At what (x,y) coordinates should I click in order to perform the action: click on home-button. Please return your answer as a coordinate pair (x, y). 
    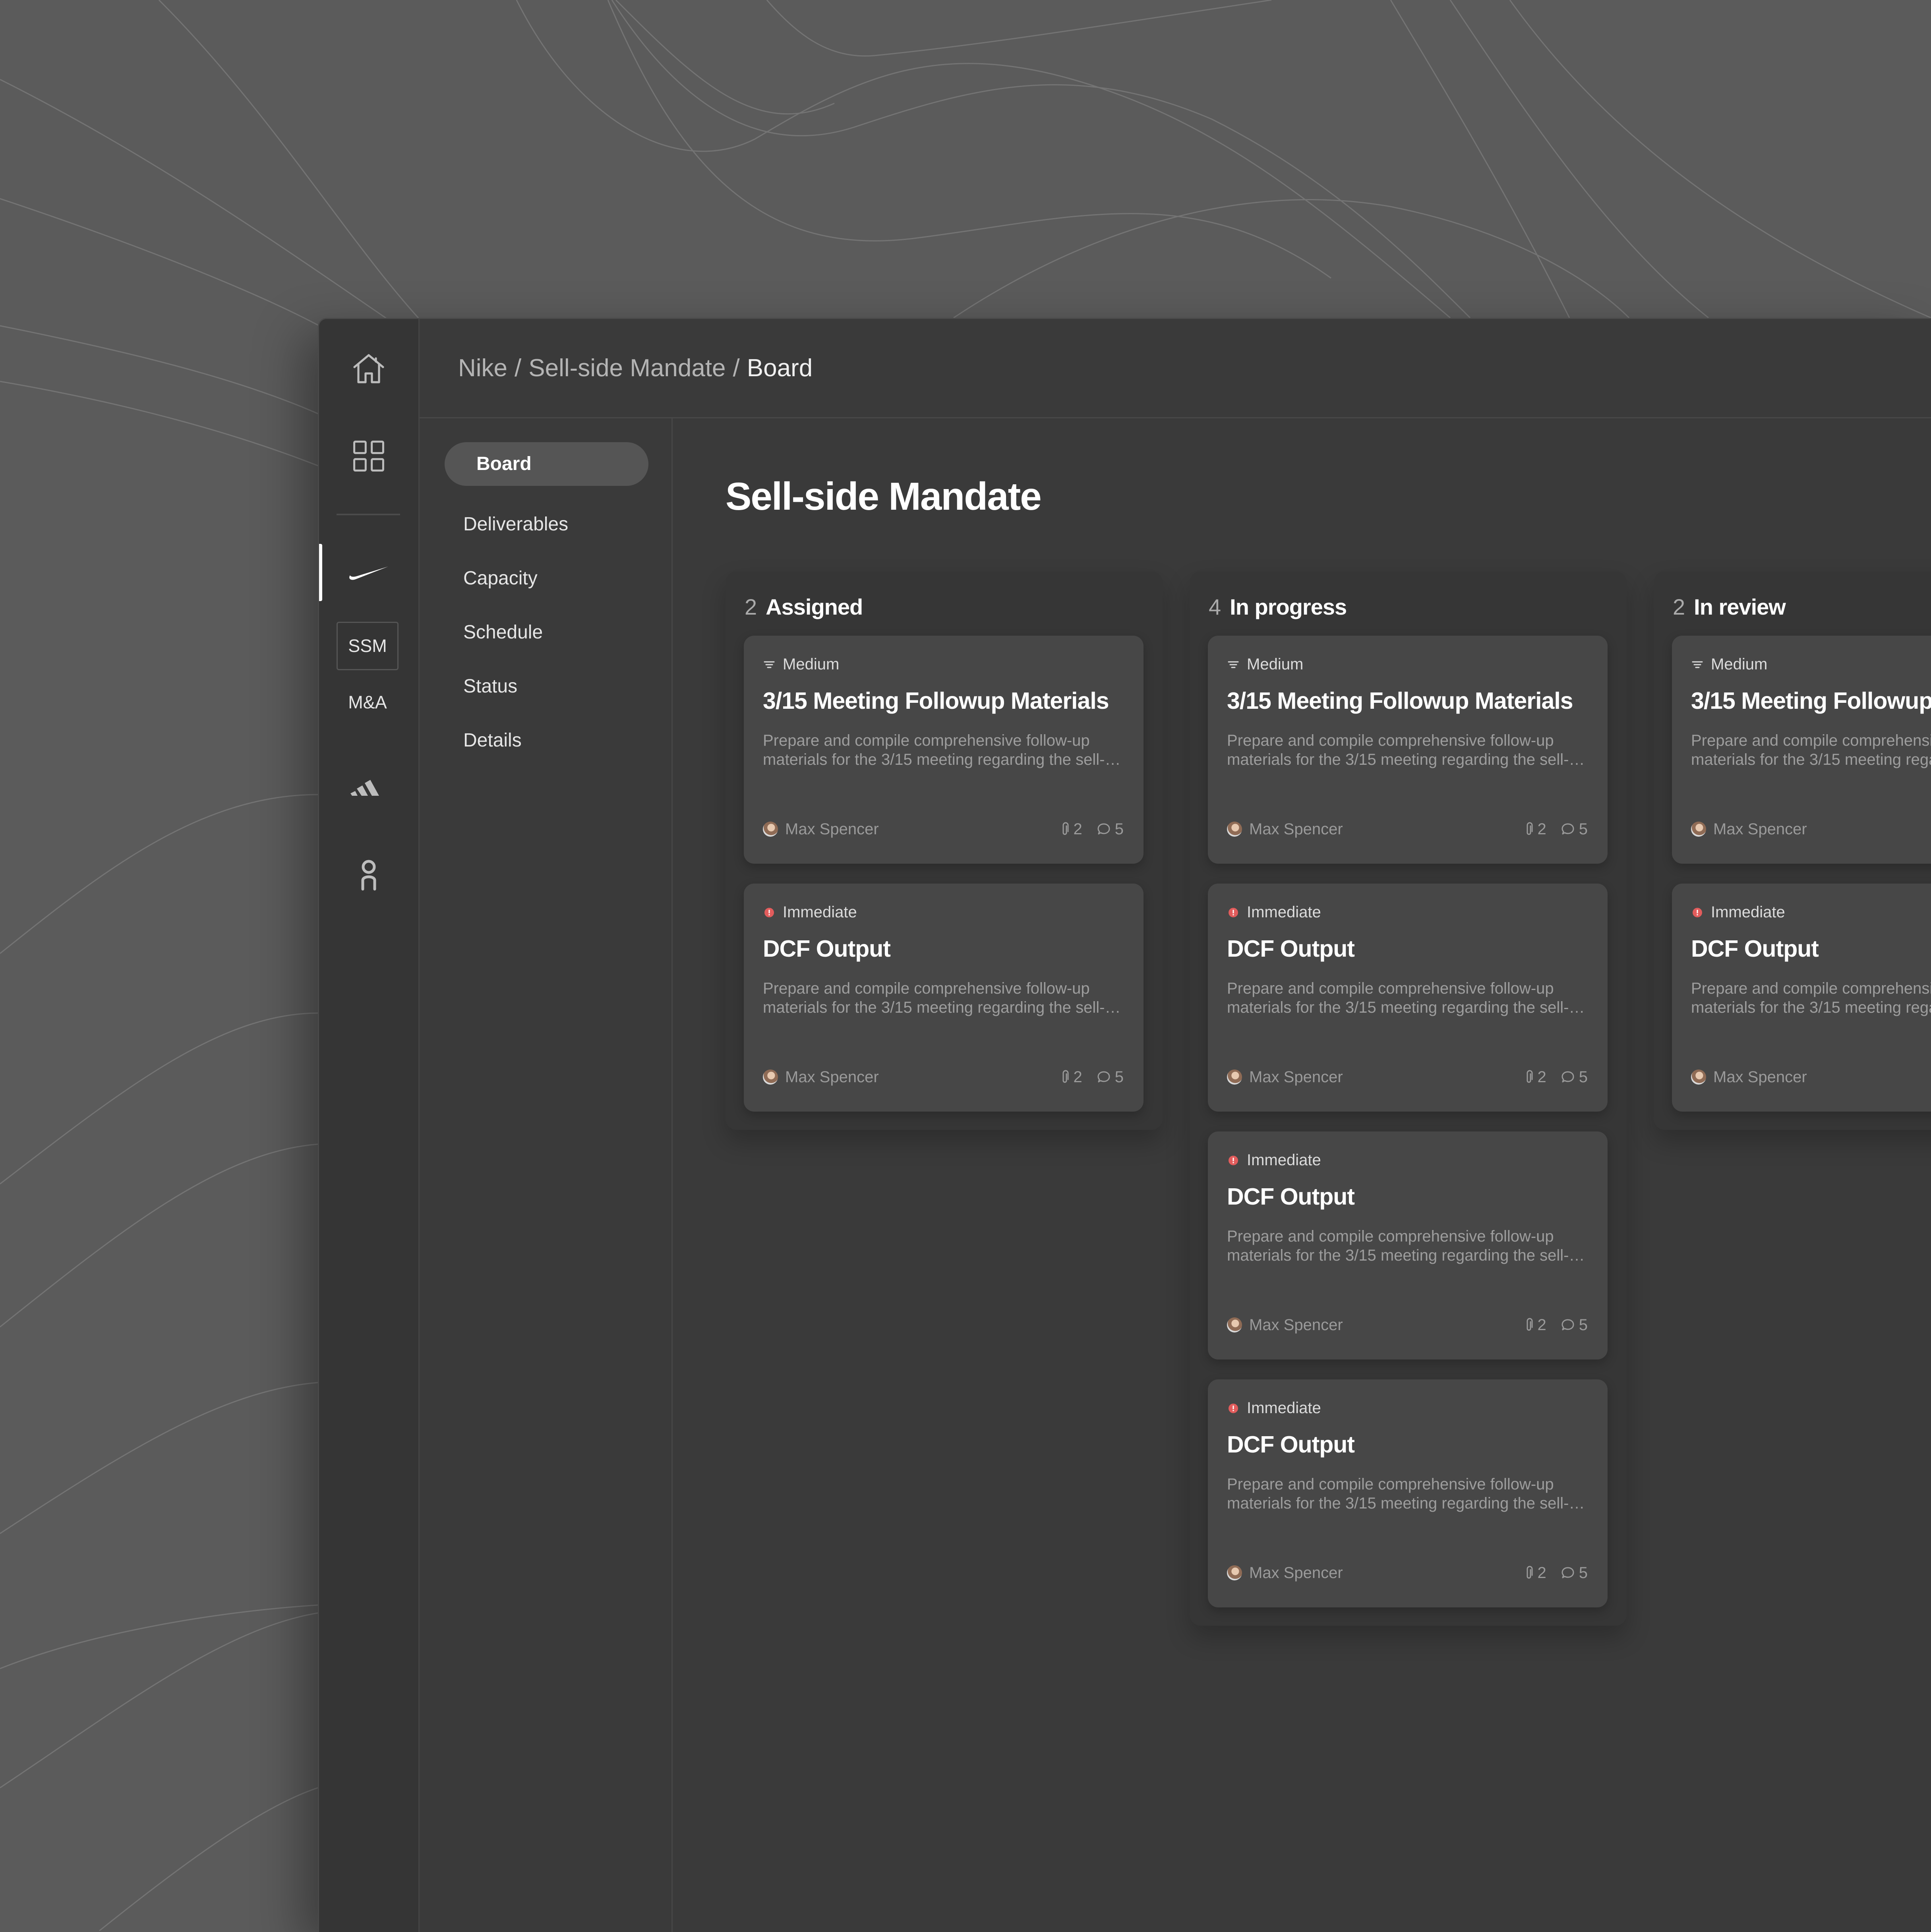
    Looking at the image, I should click on (368, 369).